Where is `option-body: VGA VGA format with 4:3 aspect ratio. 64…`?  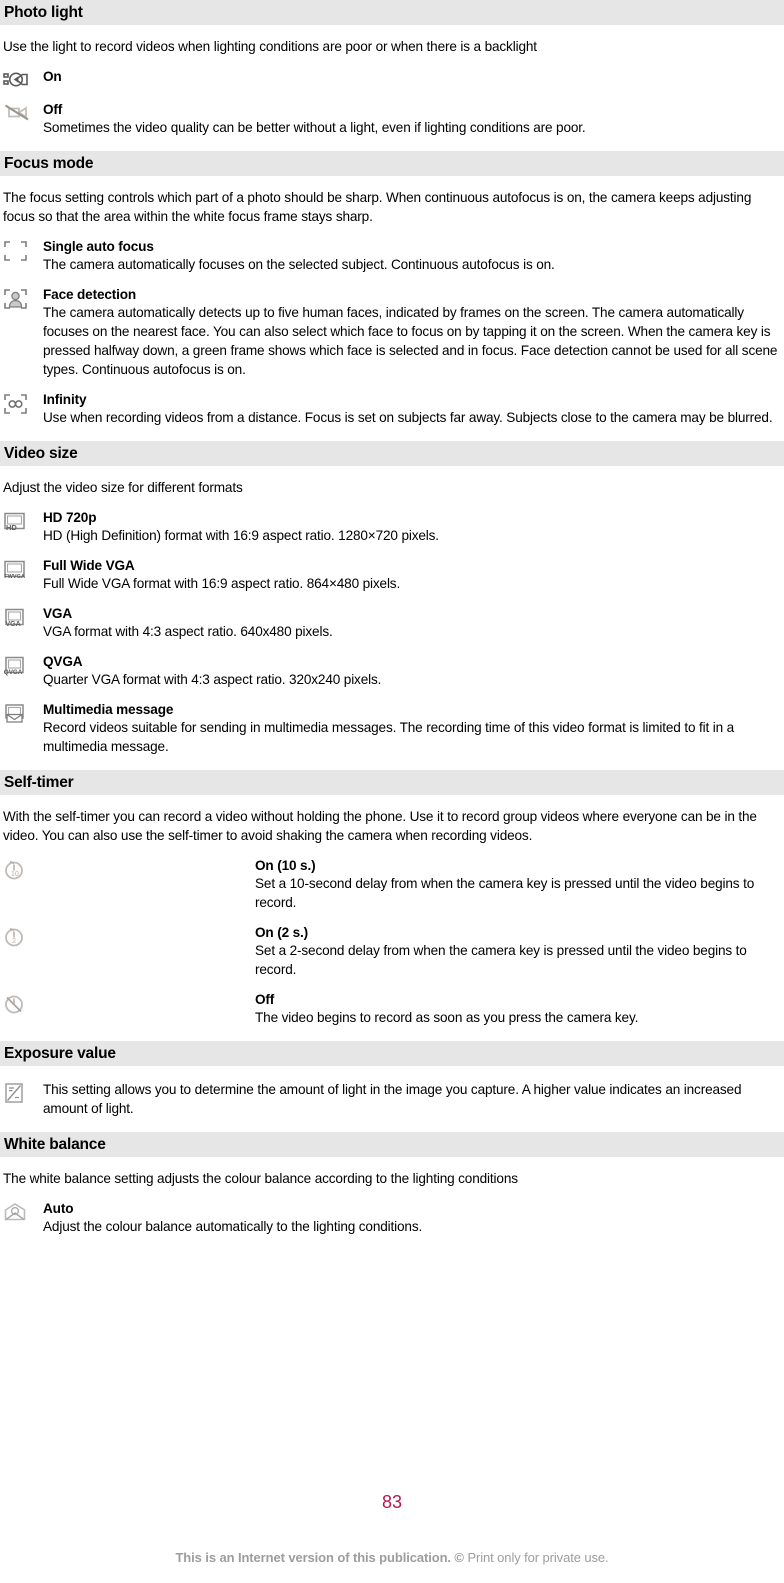 option-body: VGA VGA format with 4:3 aspect ratio. 64… is located at coordinates (413, 623).